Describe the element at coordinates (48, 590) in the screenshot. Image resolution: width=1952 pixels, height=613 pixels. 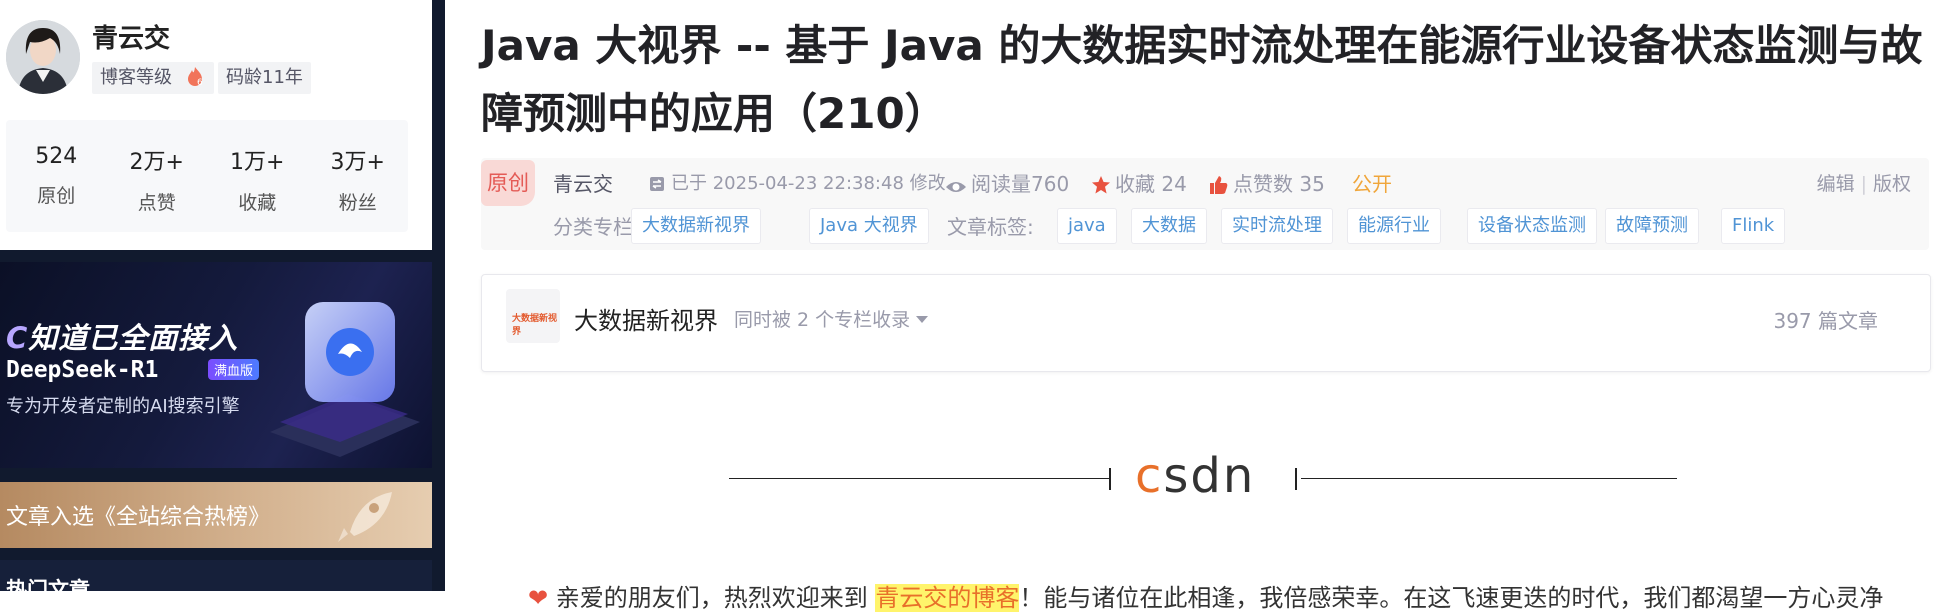
I see `hot-articles-heading: 热门文章` at that location.